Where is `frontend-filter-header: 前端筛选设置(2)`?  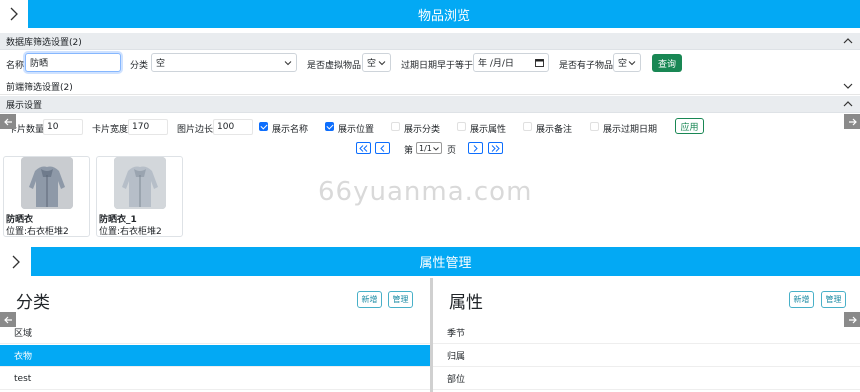 frontend-filter-header: 前端筛选设置(2) is located at coordinates (39, 87).